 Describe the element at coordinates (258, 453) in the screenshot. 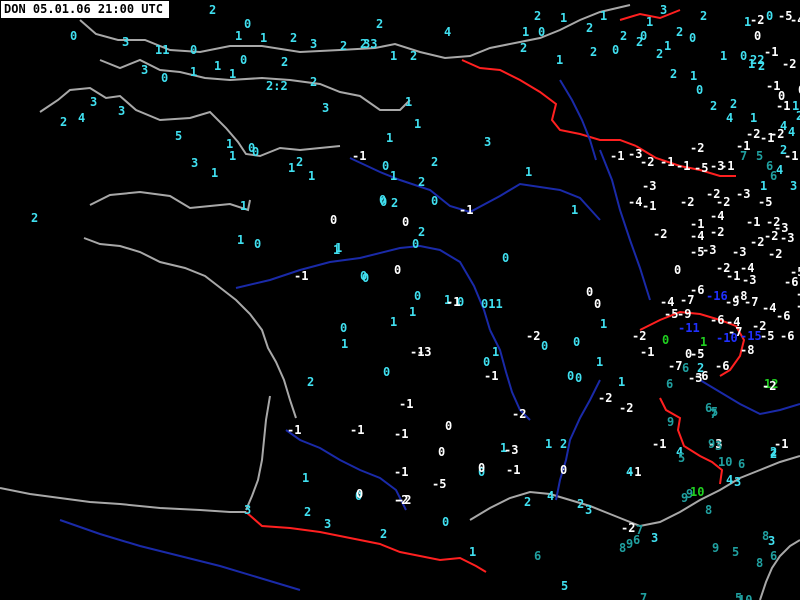

I see `coastline-aquitaine` at that location.